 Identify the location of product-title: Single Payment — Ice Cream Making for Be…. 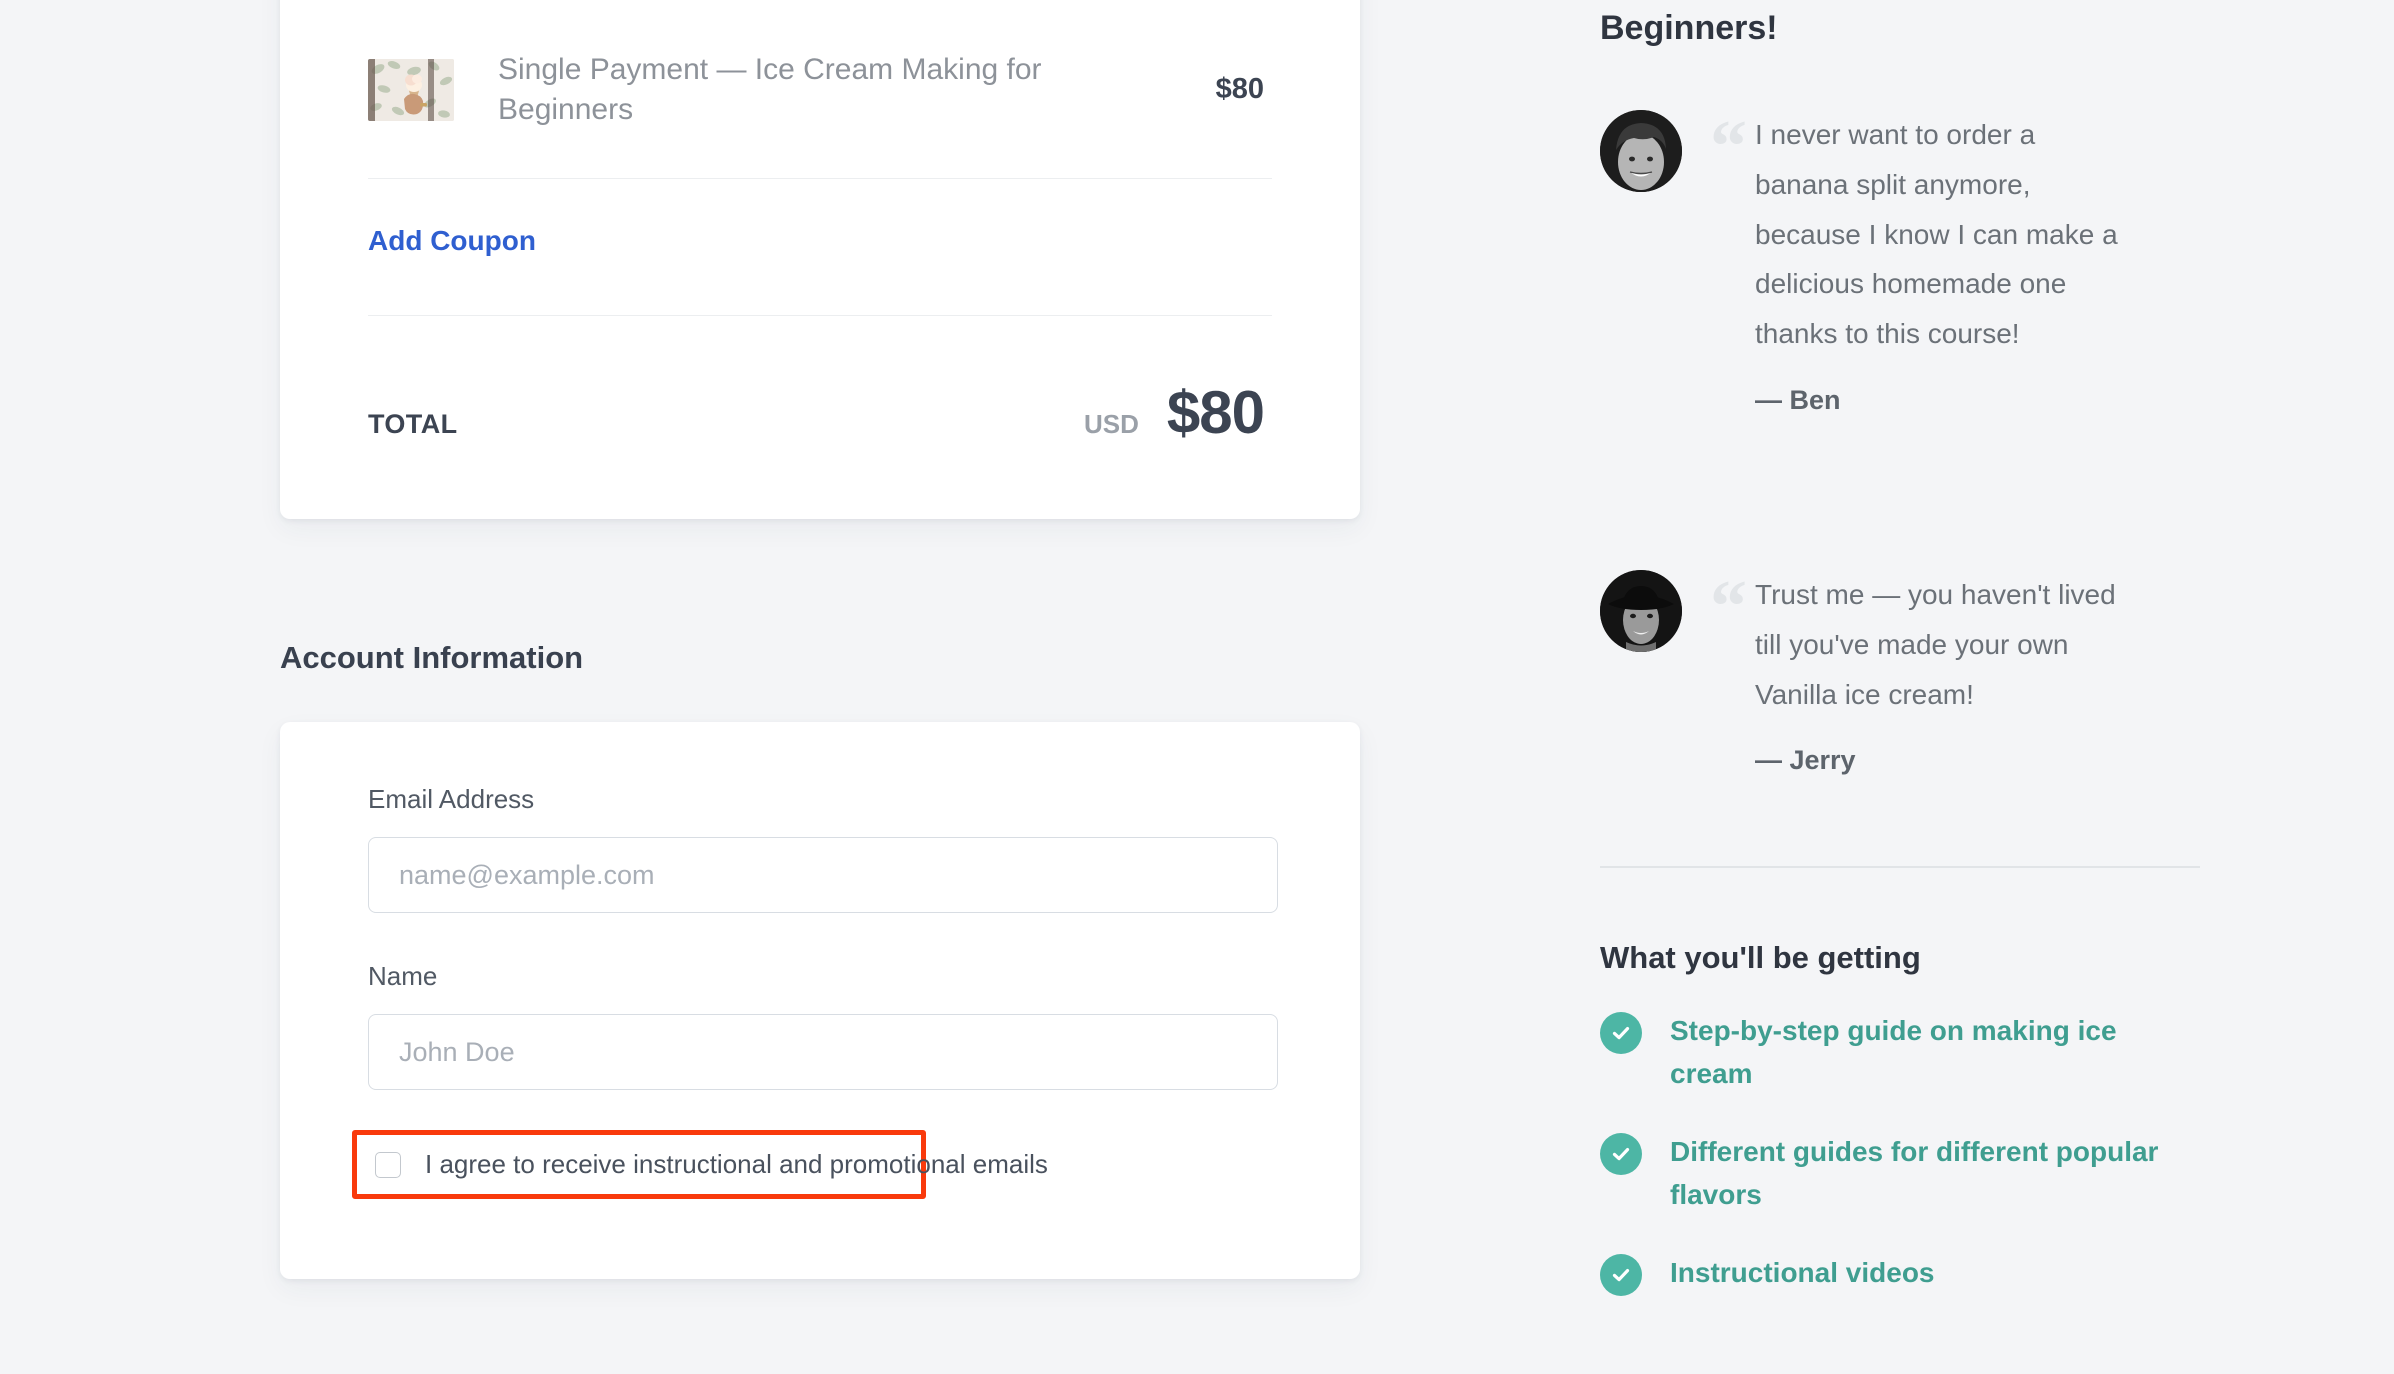
(770, 89).